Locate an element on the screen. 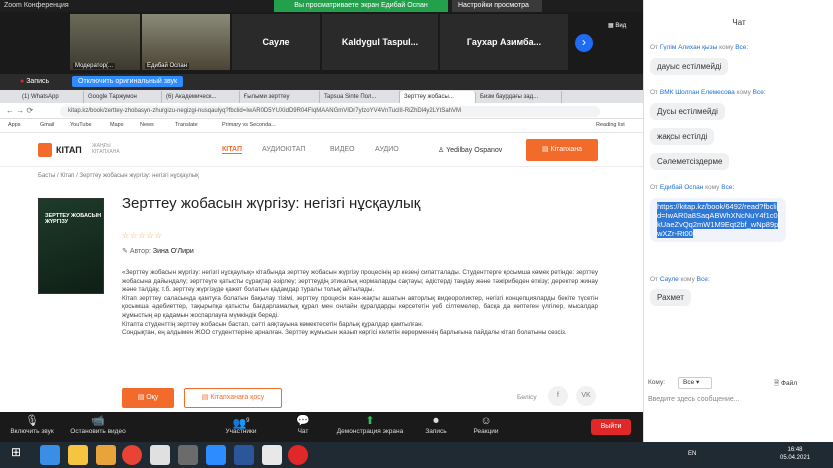  recording-bar: ● Запись Отключить оригинальный звук is located at coordinates (321, 82).